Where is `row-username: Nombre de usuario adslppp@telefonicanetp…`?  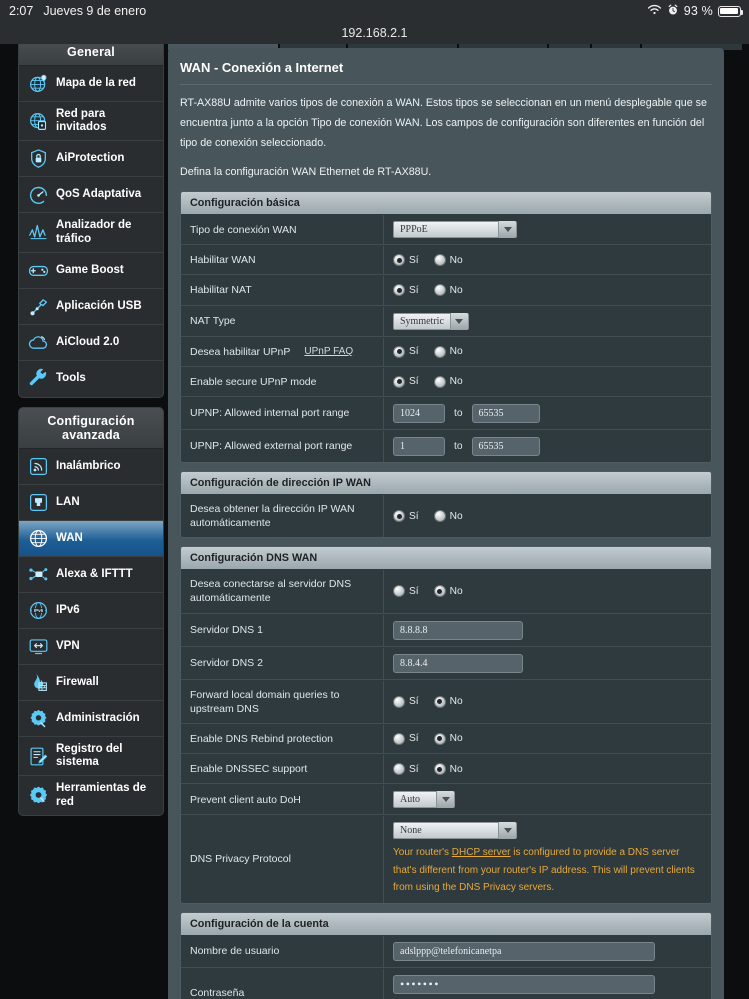 row-username: Nombre de usuario adslppp@telefonicanetp… is located at coordinates (446, 951).